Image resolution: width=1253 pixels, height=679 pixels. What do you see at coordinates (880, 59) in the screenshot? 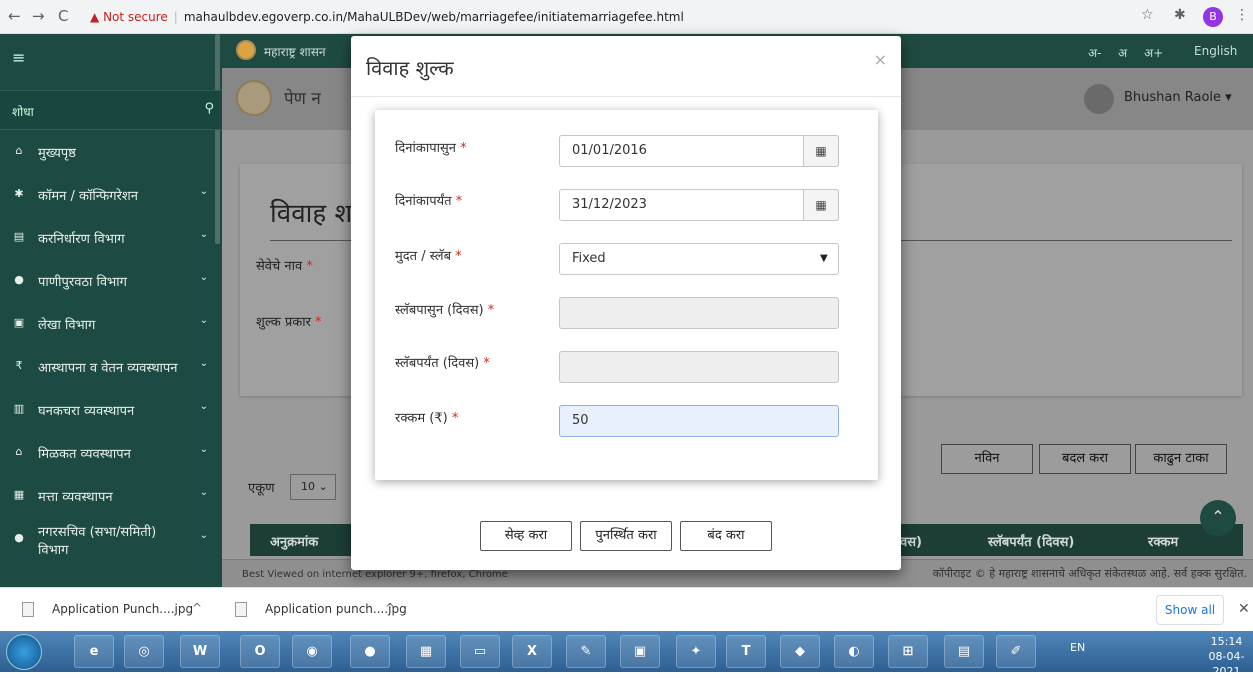
I see `modal-close-icon: ×` at bounding box center [880, 59].